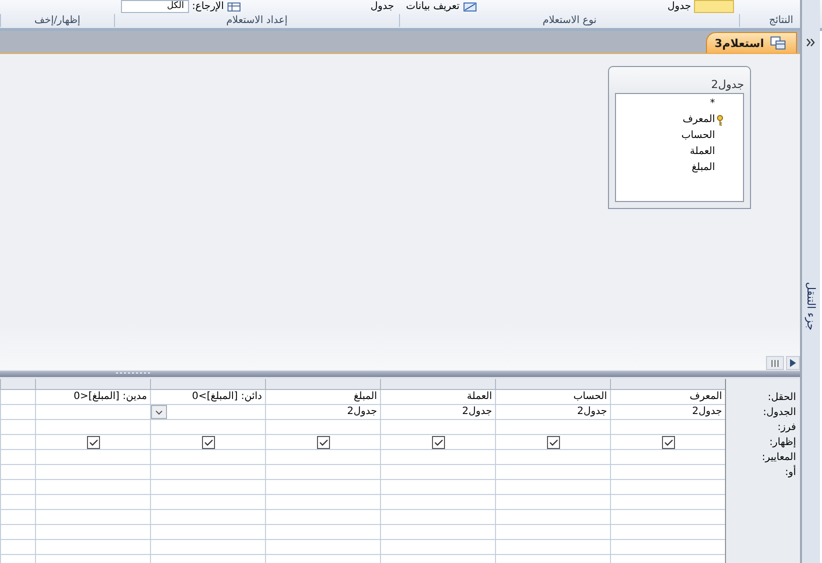  I want to click on data-definition-icon, so click(469, 7).